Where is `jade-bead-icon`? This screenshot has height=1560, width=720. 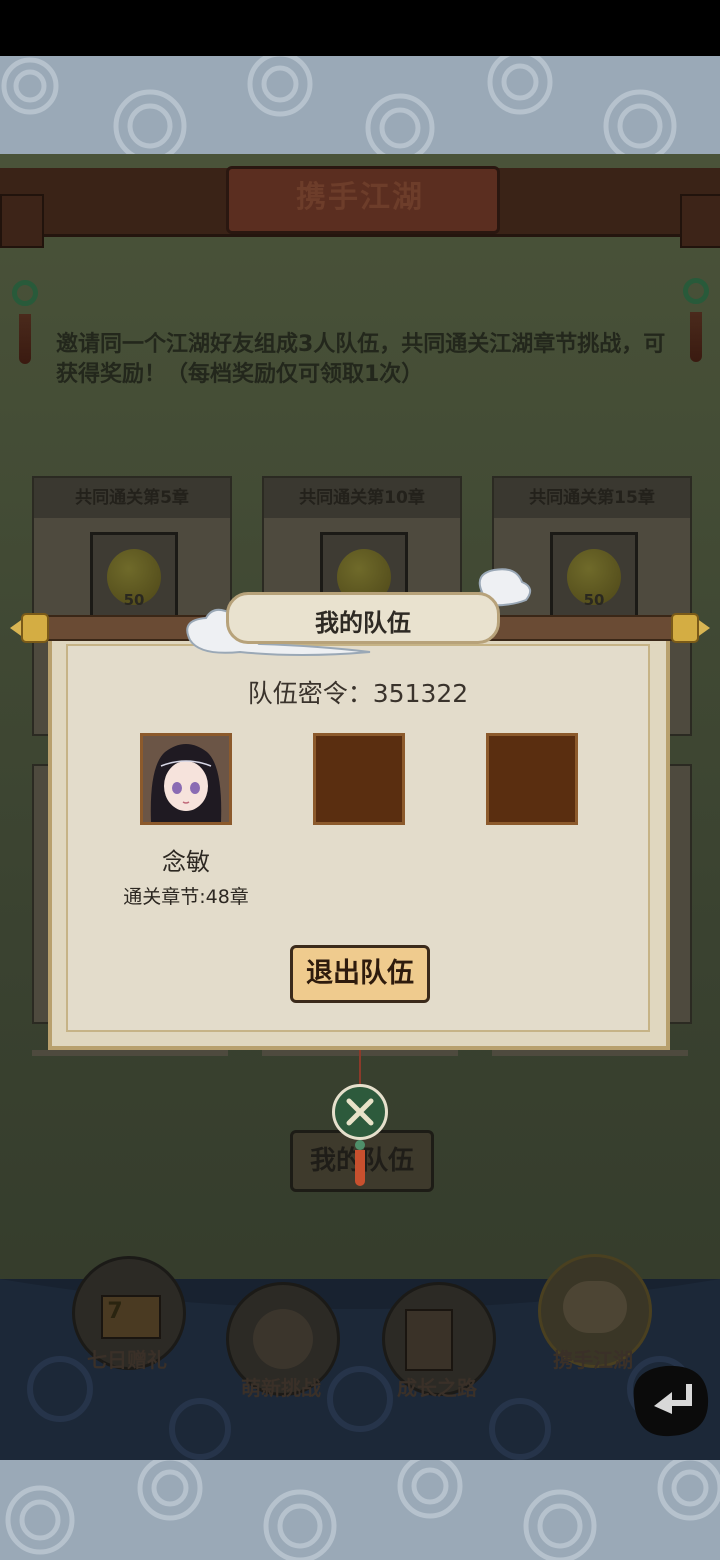 jade-bead-icon is located at coordinates (360, 1145).